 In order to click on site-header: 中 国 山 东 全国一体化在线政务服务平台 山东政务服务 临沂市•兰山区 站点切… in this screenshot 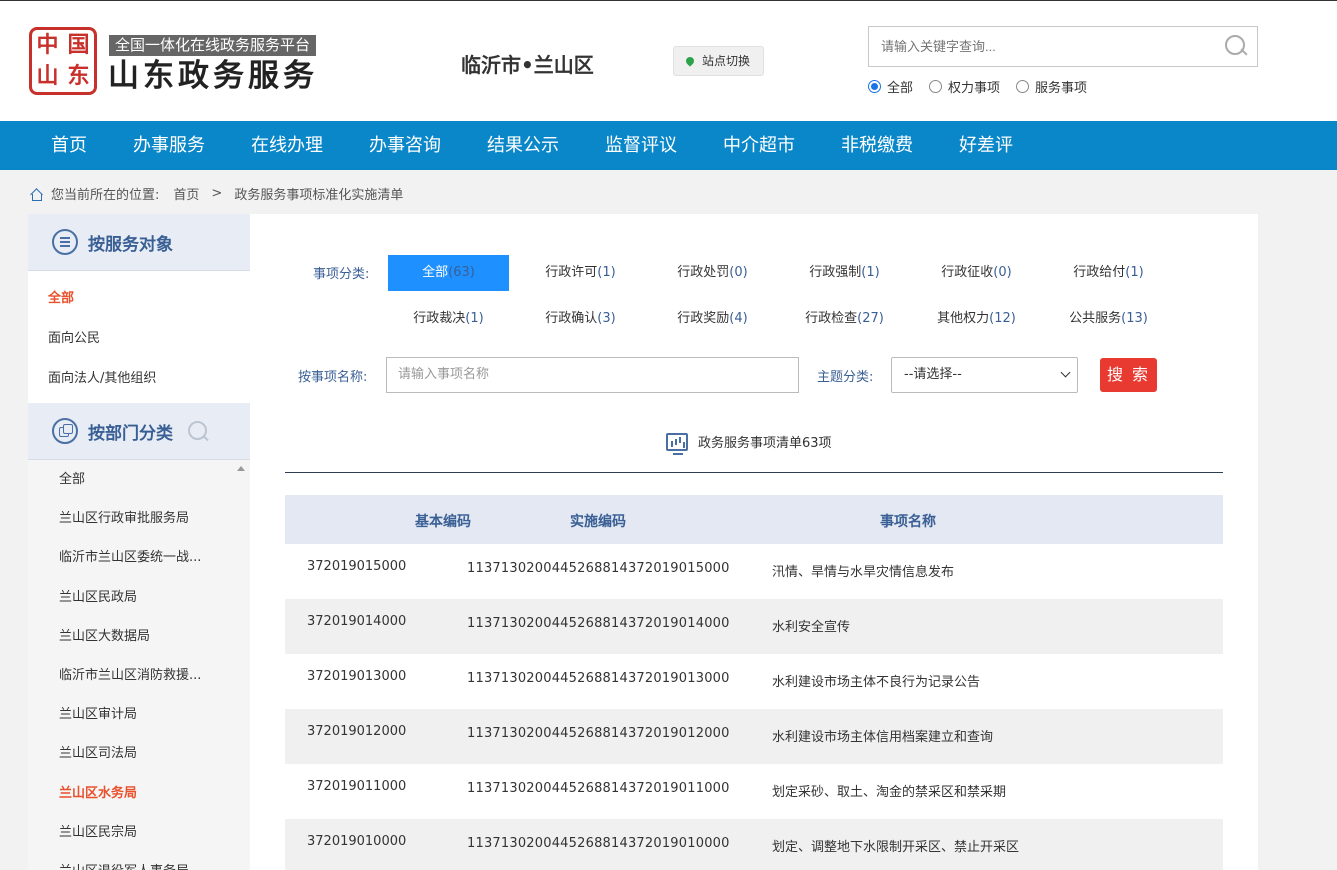, I will do `click(668, 61)`.